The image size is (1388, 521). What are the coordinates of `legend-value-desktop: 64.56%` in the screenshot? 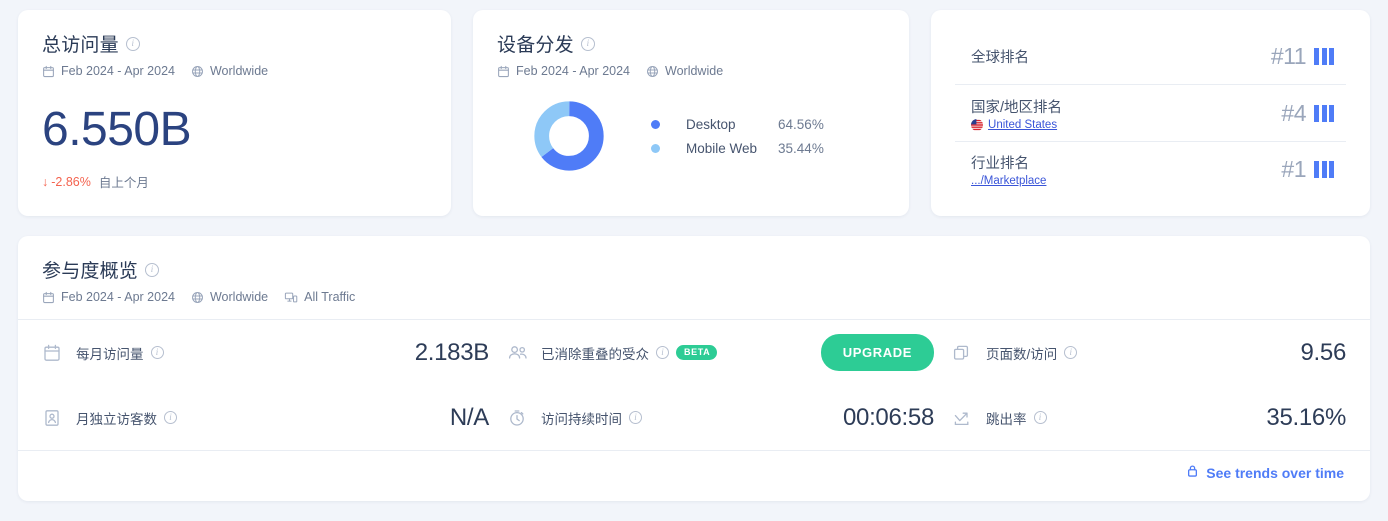 It's located at (801, 124).